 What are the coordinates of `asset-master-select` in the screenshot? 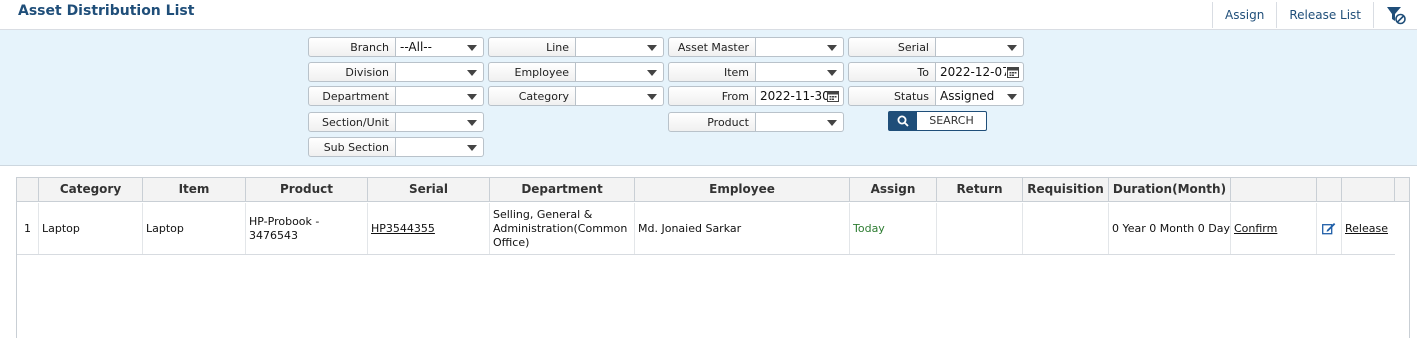 It's located at (800, 47).